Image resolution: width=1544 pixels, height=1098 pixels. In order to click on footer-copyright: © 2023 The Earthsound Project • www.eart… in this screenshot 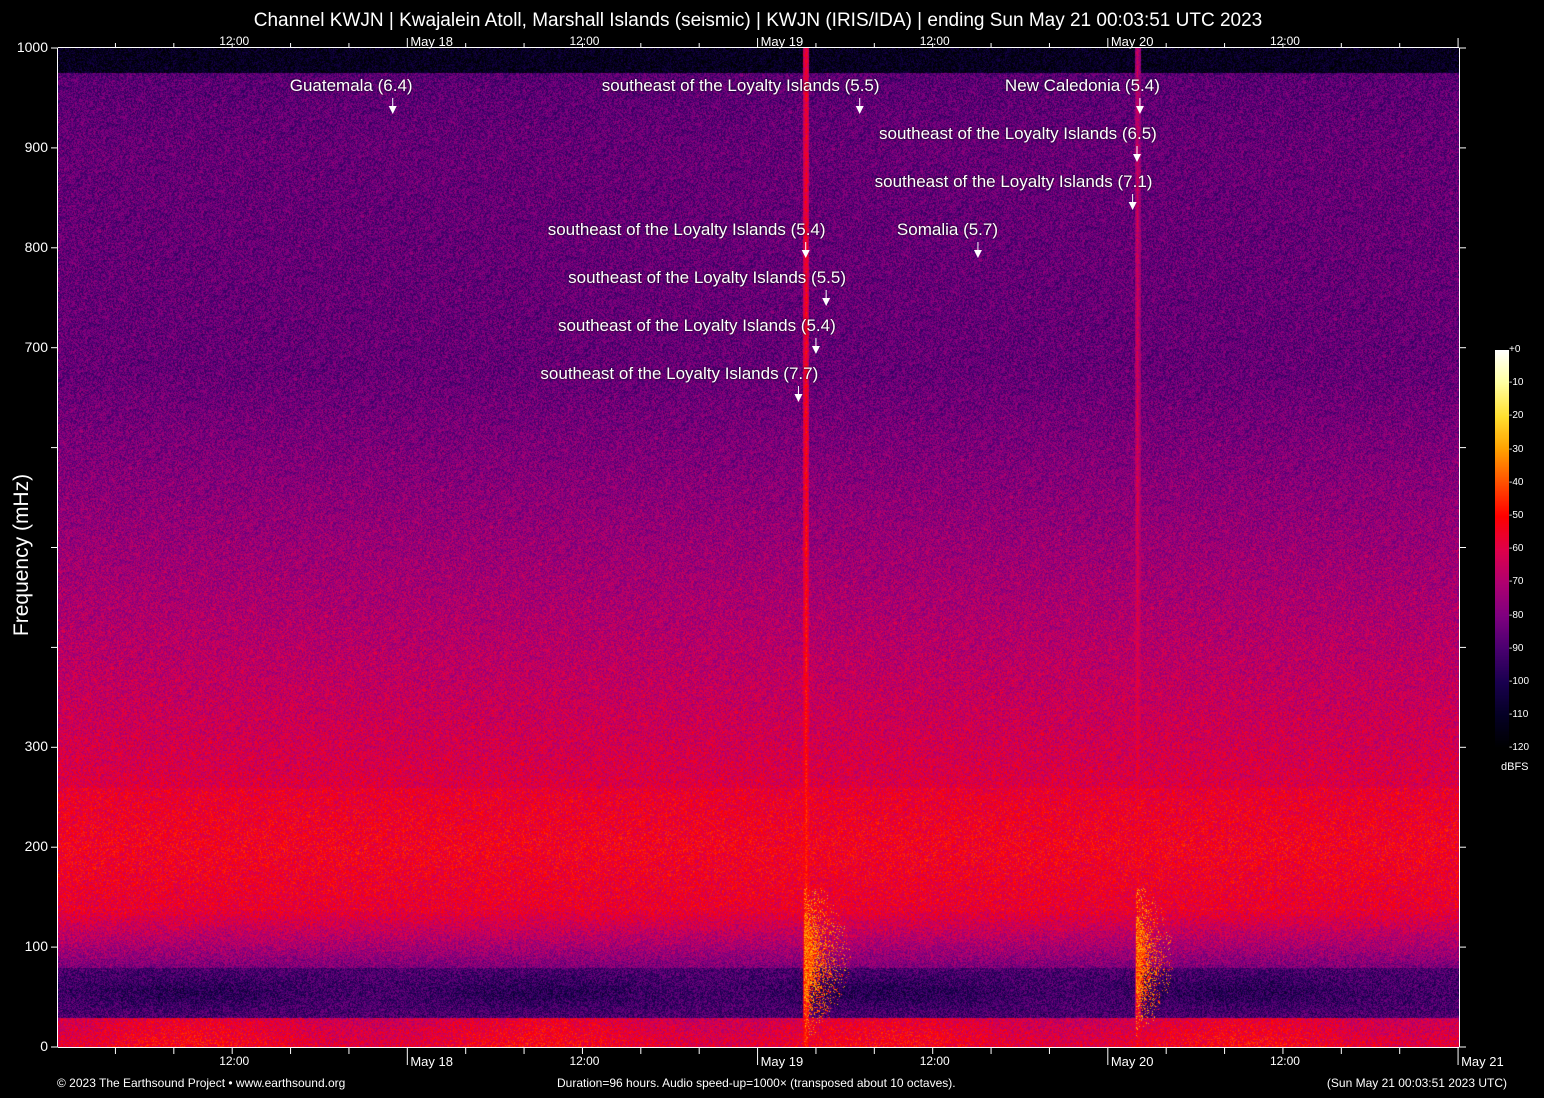, I will do `click(201, 1083)`.